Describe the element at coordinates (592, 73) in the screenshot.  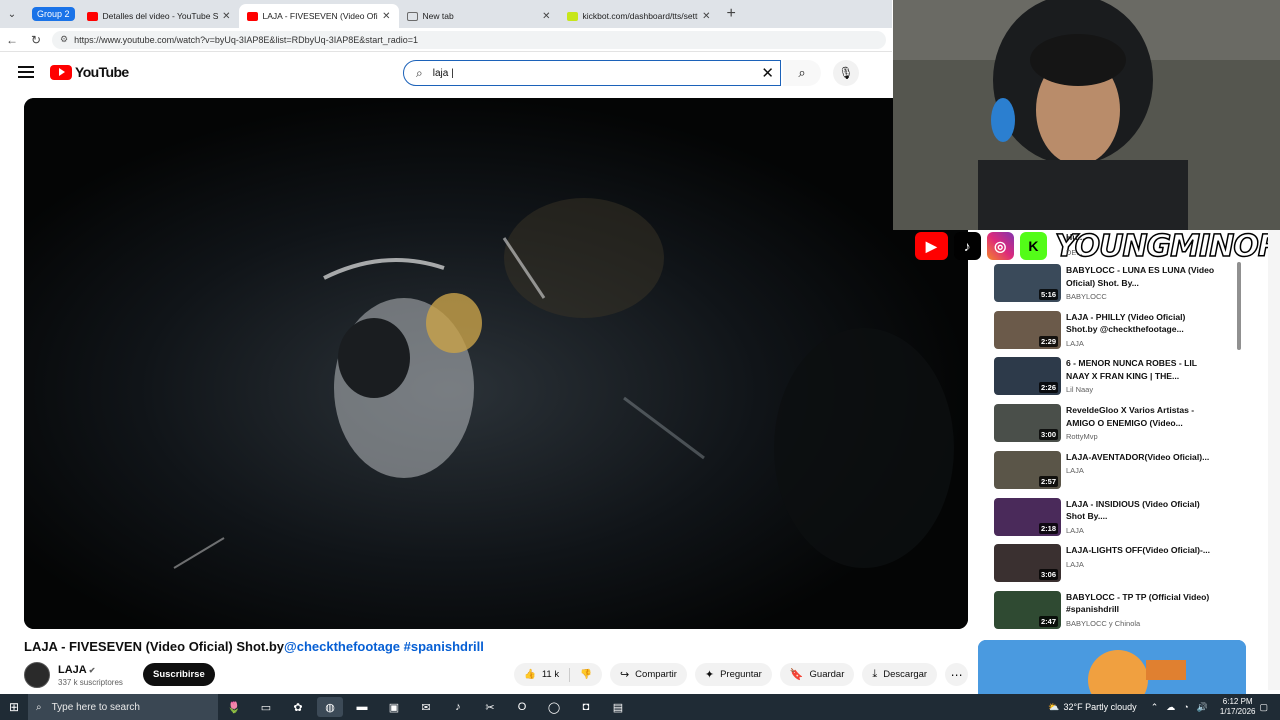
I see `search-input: ⌕ laja | ✕` at that location.